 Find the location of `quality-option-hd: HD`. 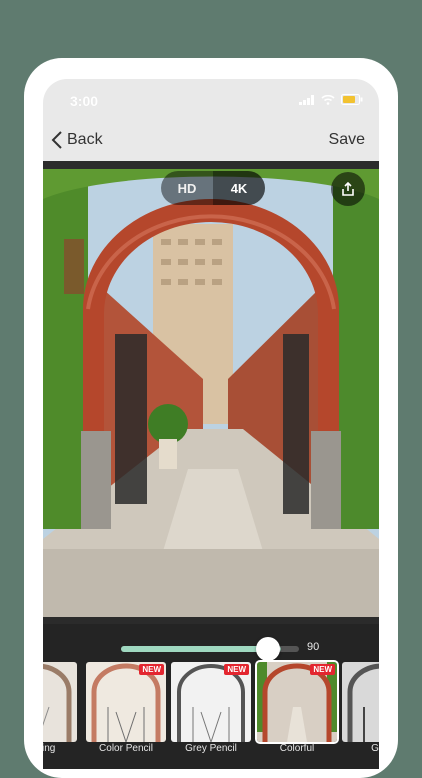

quality-option-hd: HD is located at coordinates (187, 188).